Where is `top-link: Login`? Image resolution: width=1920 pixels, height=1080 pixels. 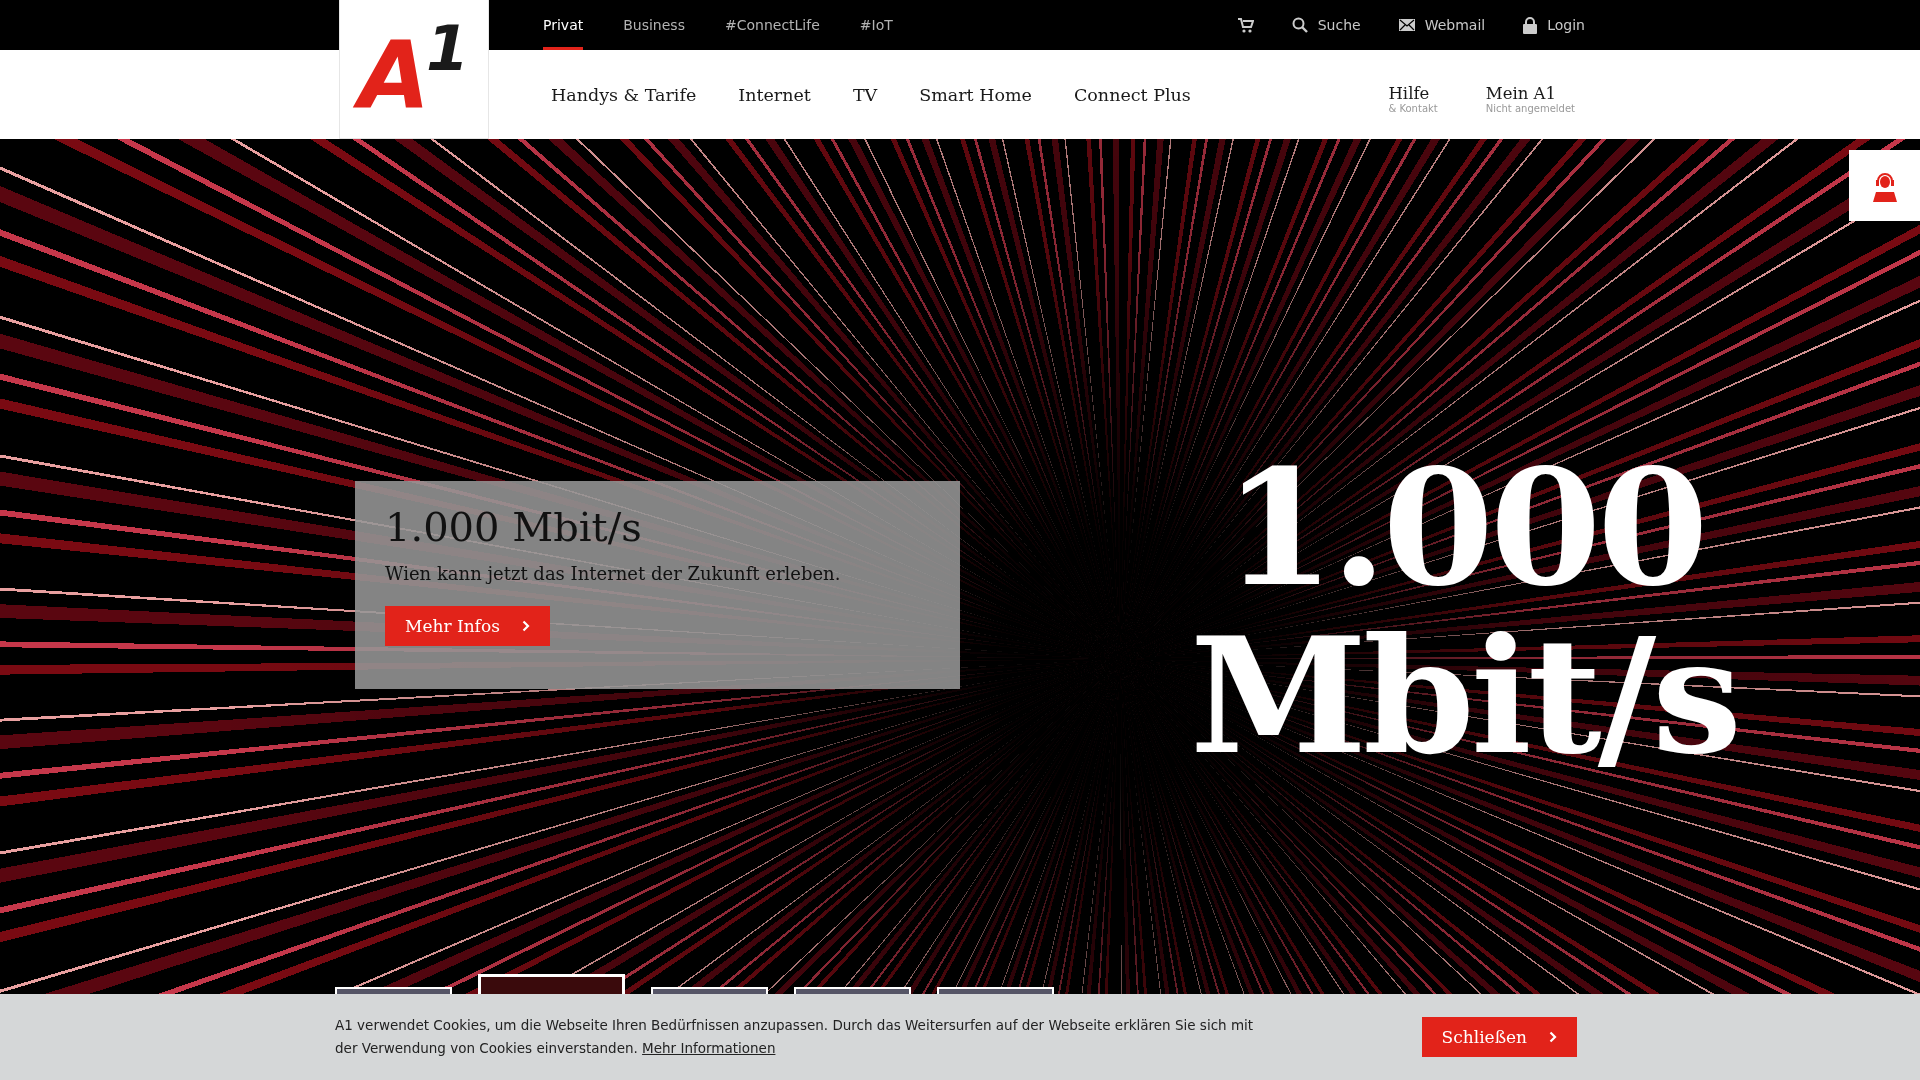
top-link: Login is located at coordinates (1554, 25).